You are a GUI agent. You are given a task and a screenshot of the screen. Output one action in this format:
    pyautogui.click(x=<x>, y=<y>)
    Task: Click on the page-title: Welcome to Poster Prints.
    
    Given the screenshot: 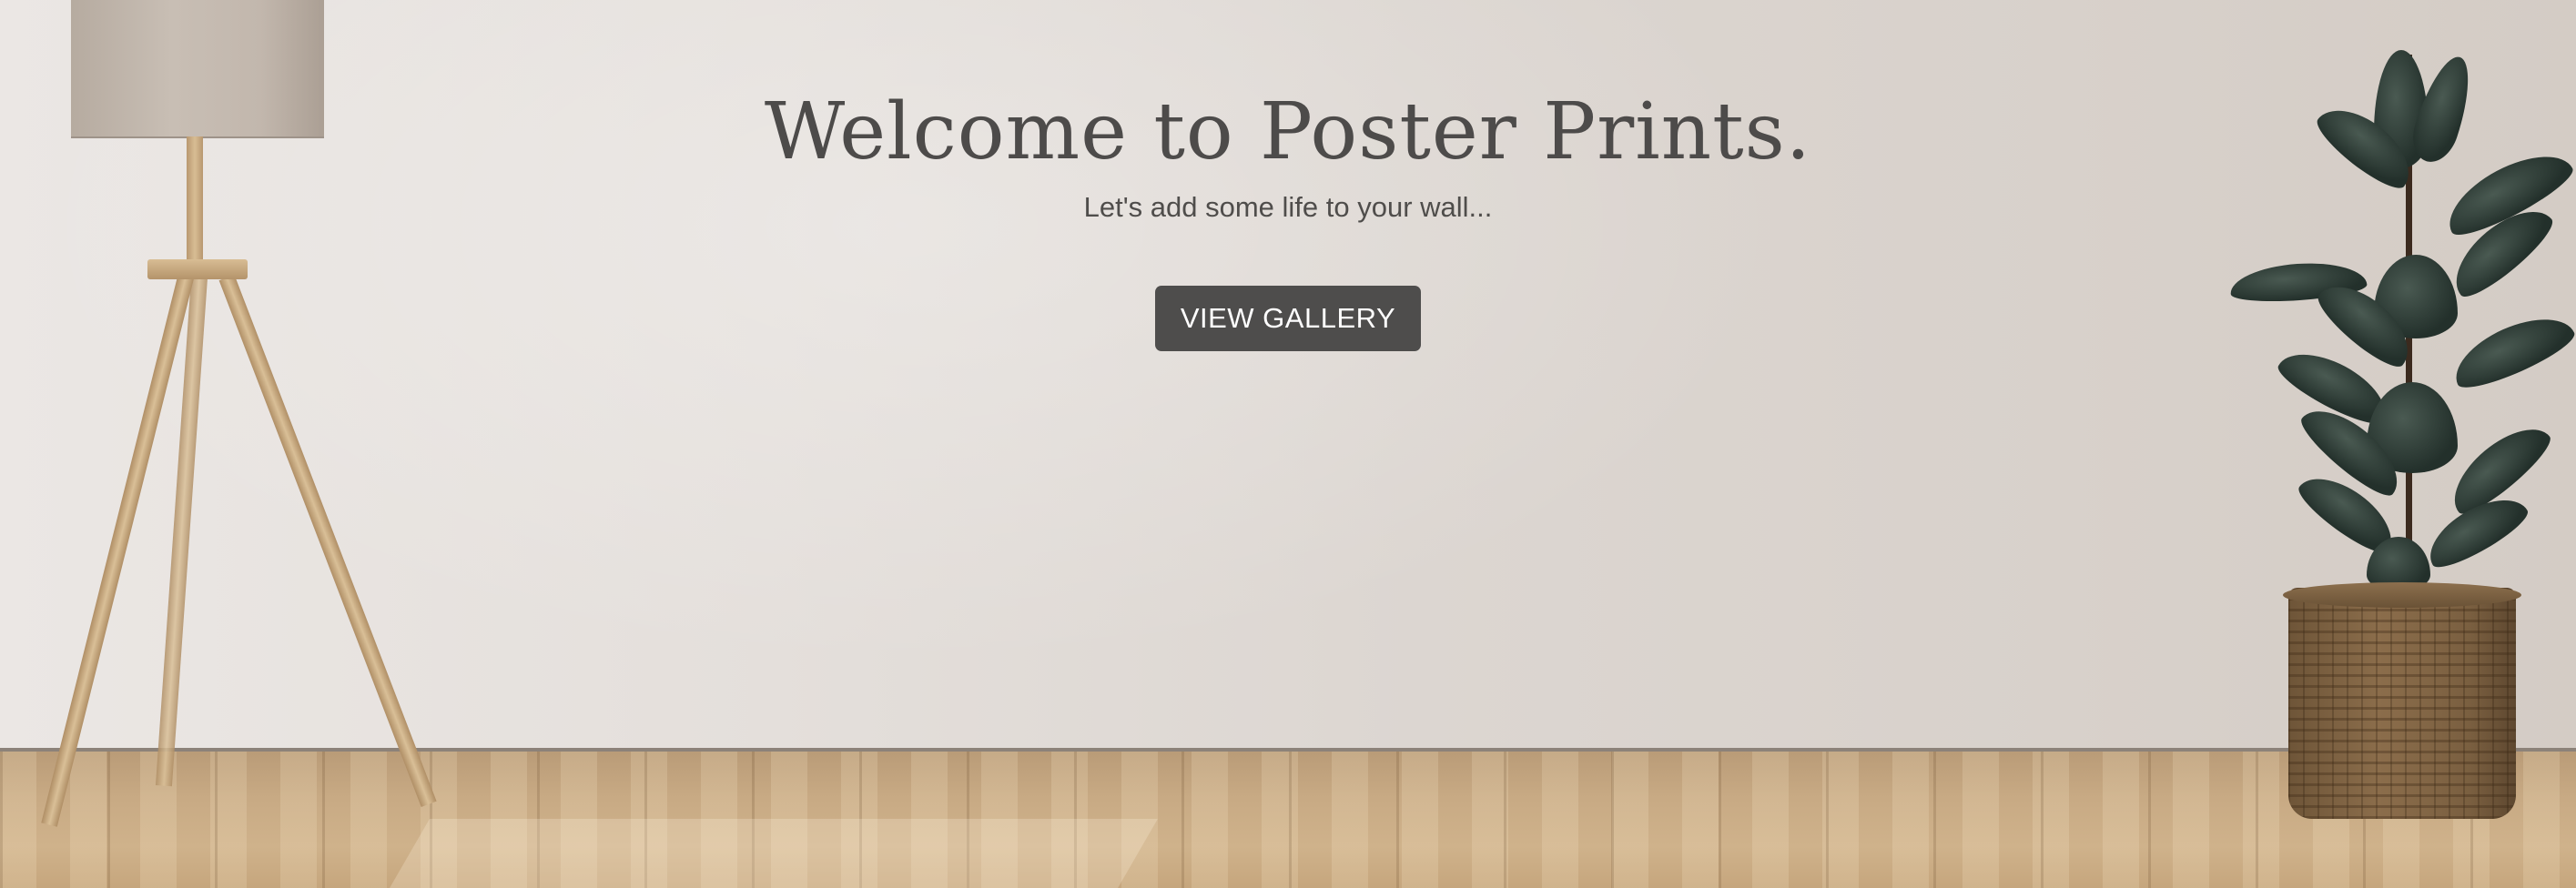 What is the action you would take?
    pyautogui.click(x=1288, y=132)
    